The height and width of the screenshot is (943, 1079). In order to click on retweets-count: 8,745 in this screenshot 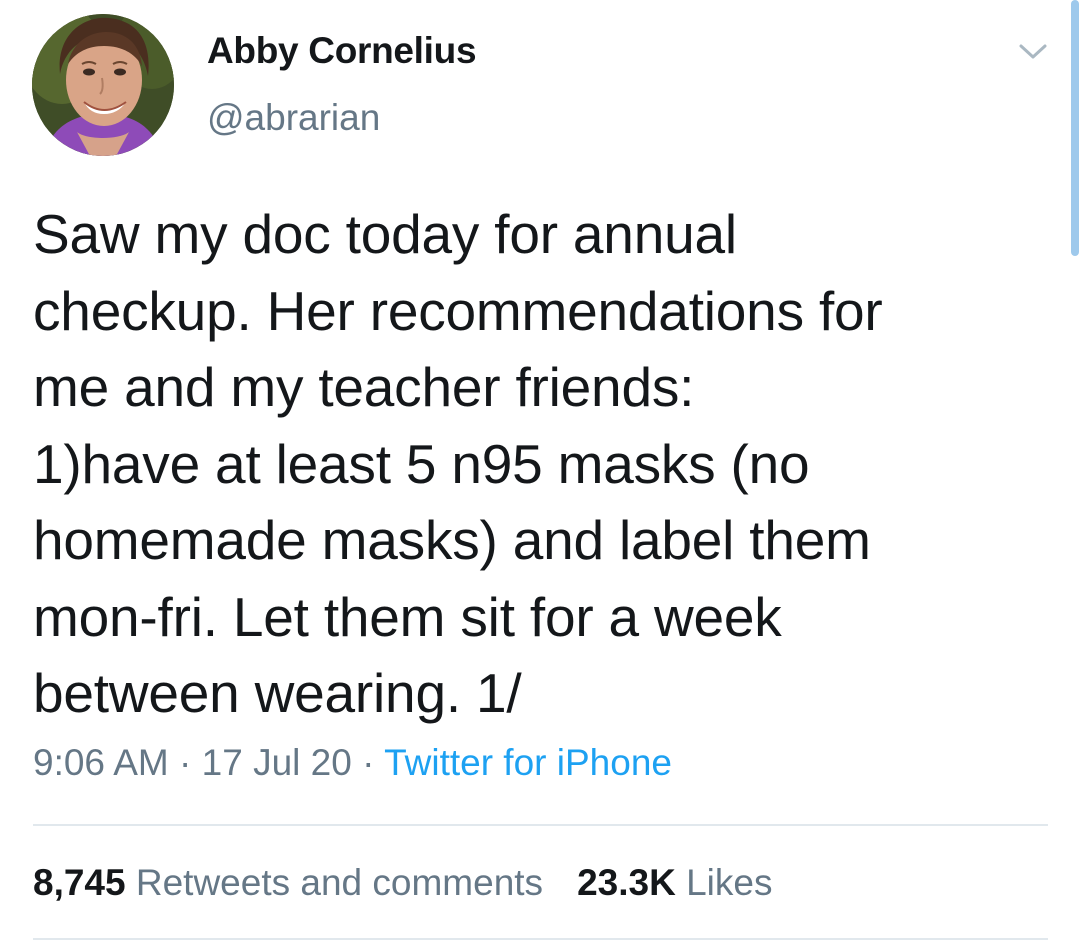, I will do `click(79, 882)`.